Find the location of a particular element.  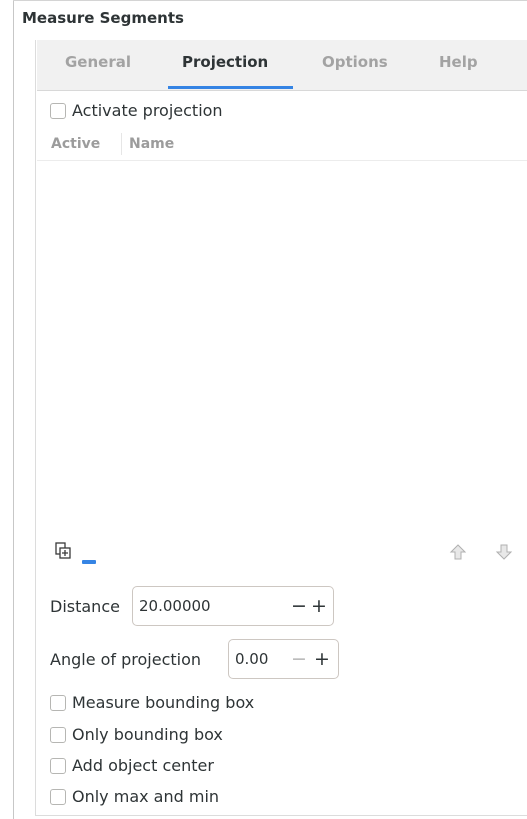

angle-increment-button: + is located at coordinates (322, 659).